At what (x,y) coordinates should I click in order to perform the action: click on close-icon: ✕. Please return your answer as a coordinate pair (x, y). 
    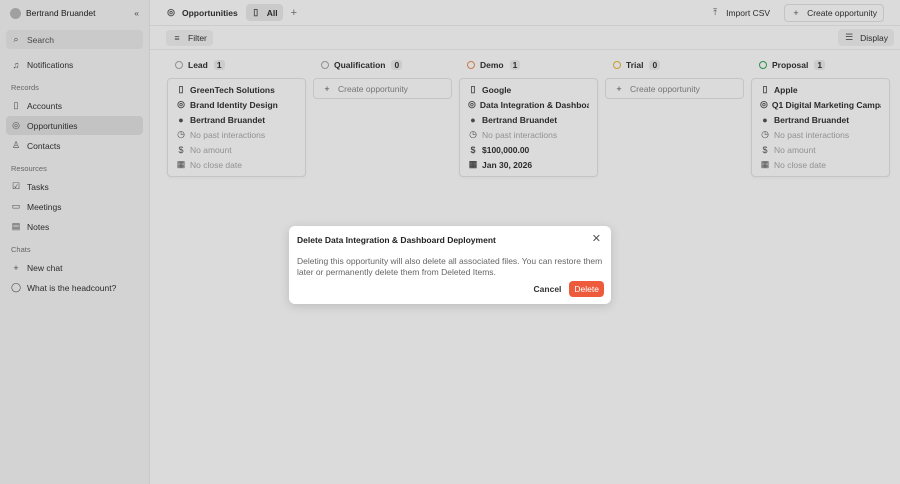
    Looking at the image, I should click on (596, 239).